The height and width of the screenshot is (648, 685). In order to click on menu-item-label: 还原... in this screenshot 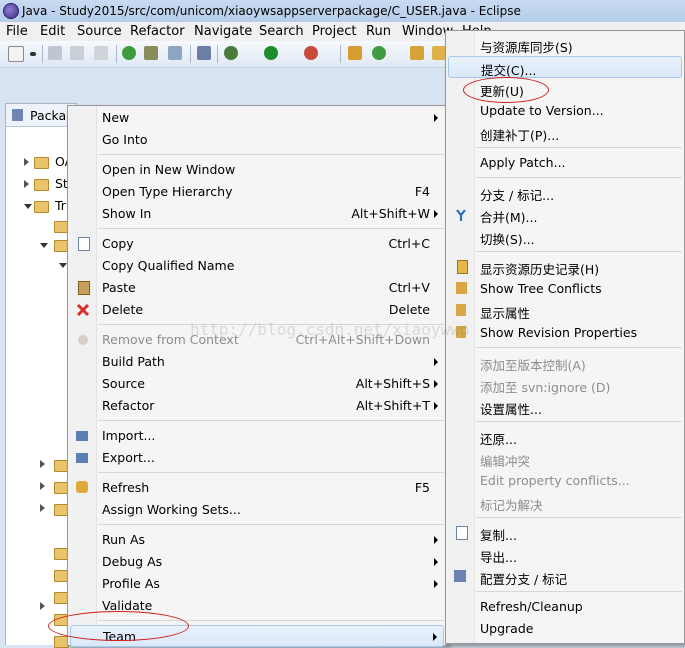, I will do `click(498, 439)`.